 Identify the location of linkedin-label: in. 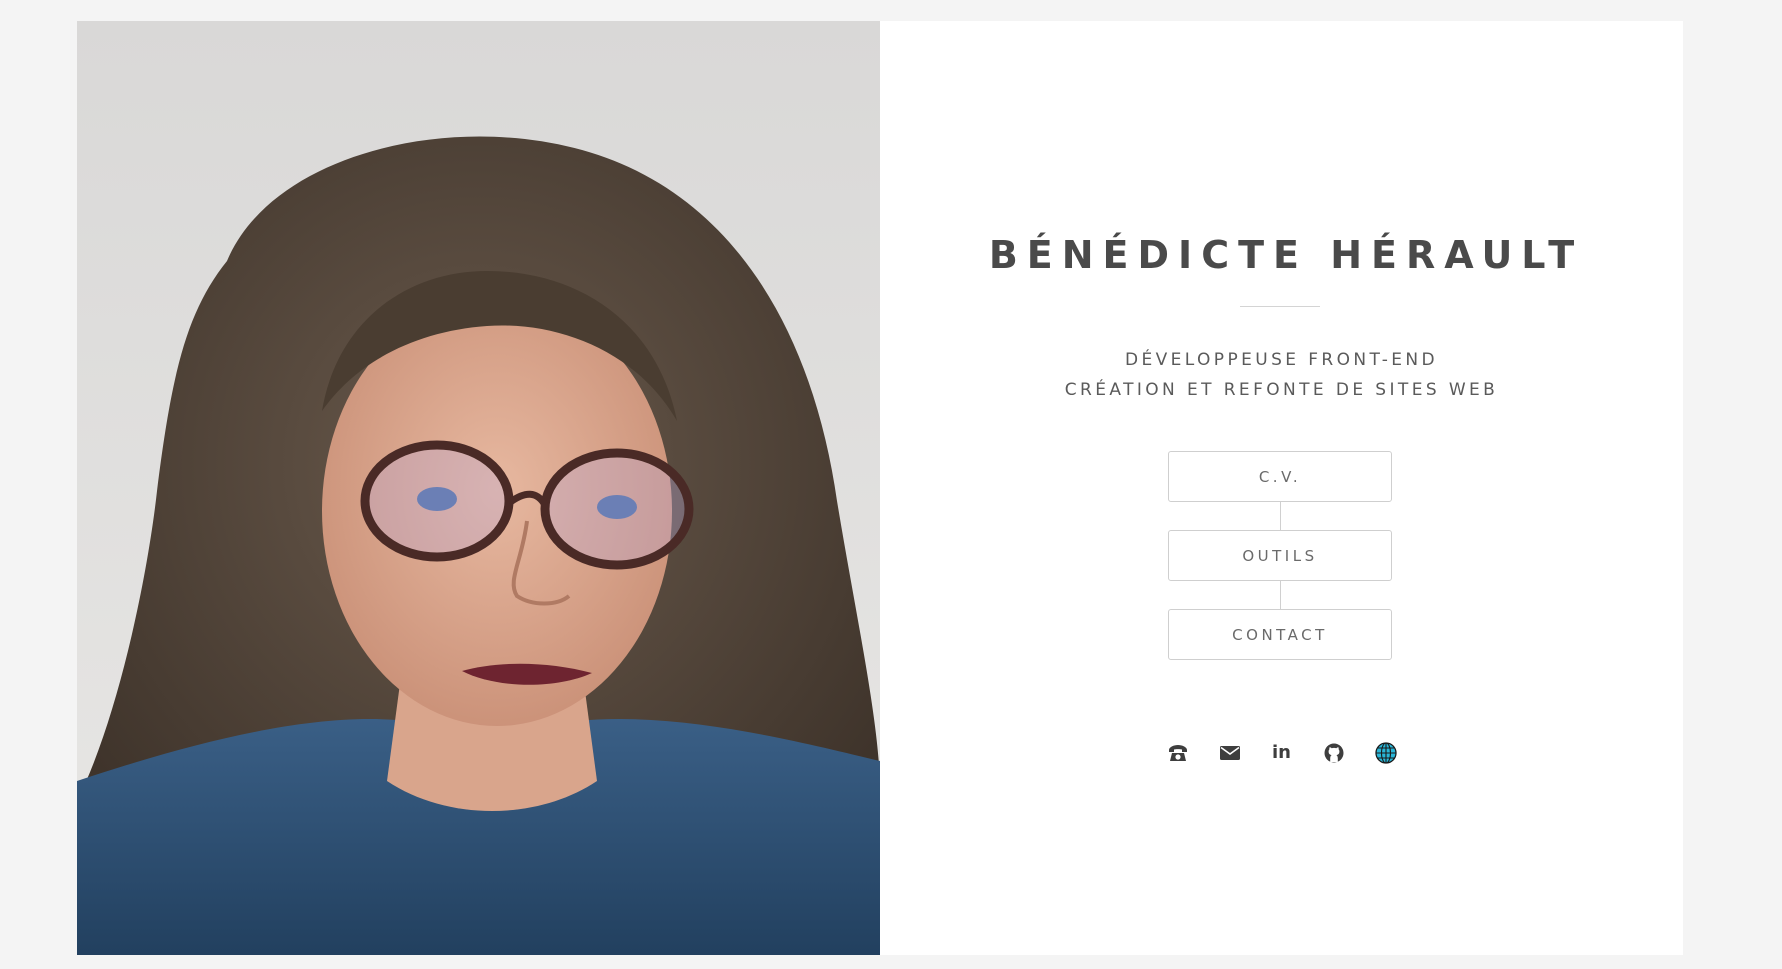
(1281, 752).